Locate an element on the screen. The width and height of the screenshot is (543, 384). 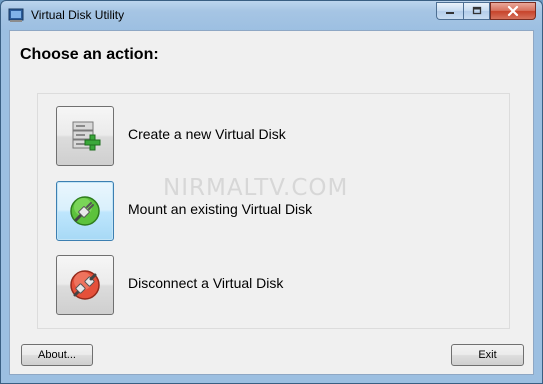
exit-button: Exit is located at coordinates (487, 355).